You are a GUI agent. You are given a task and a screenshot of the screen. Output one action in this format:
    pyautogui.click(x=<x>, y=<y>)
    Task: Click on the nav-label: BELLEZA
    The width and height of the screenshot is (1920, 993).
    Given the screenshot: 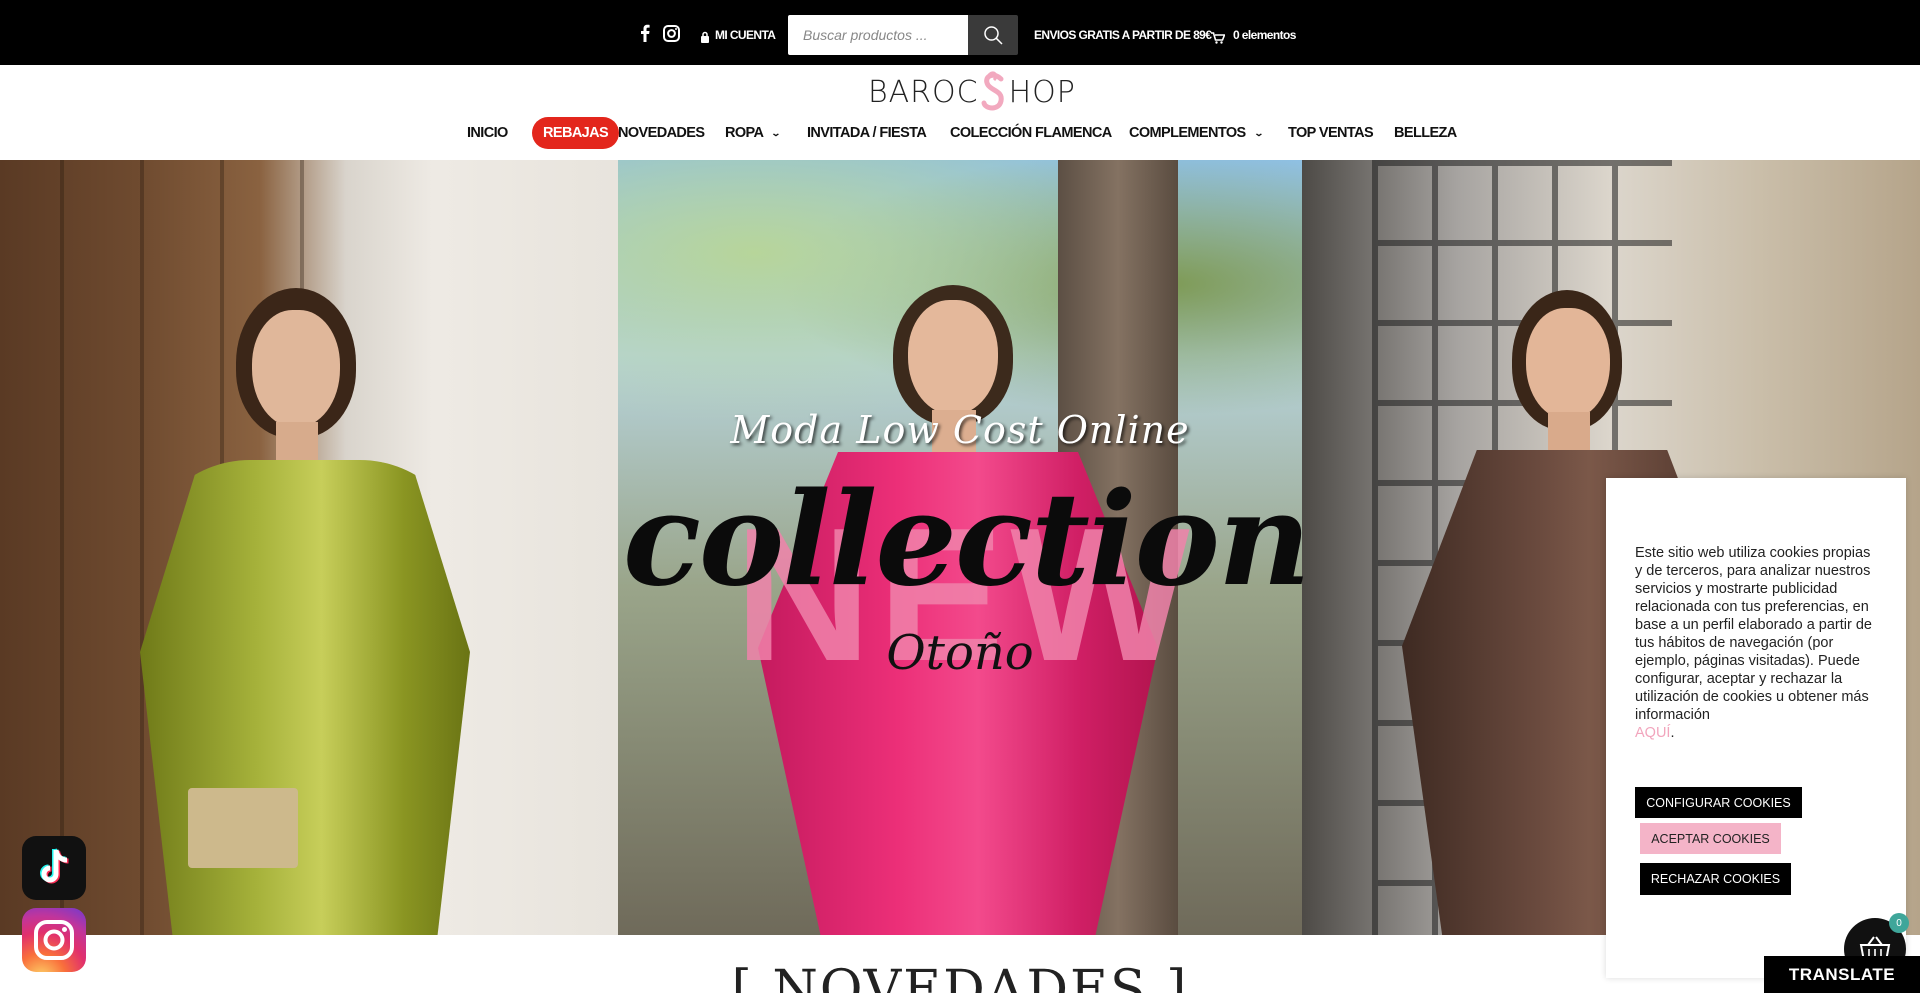 What is the action you would take?
    pyautogui.click(x=1425, y=133)
    